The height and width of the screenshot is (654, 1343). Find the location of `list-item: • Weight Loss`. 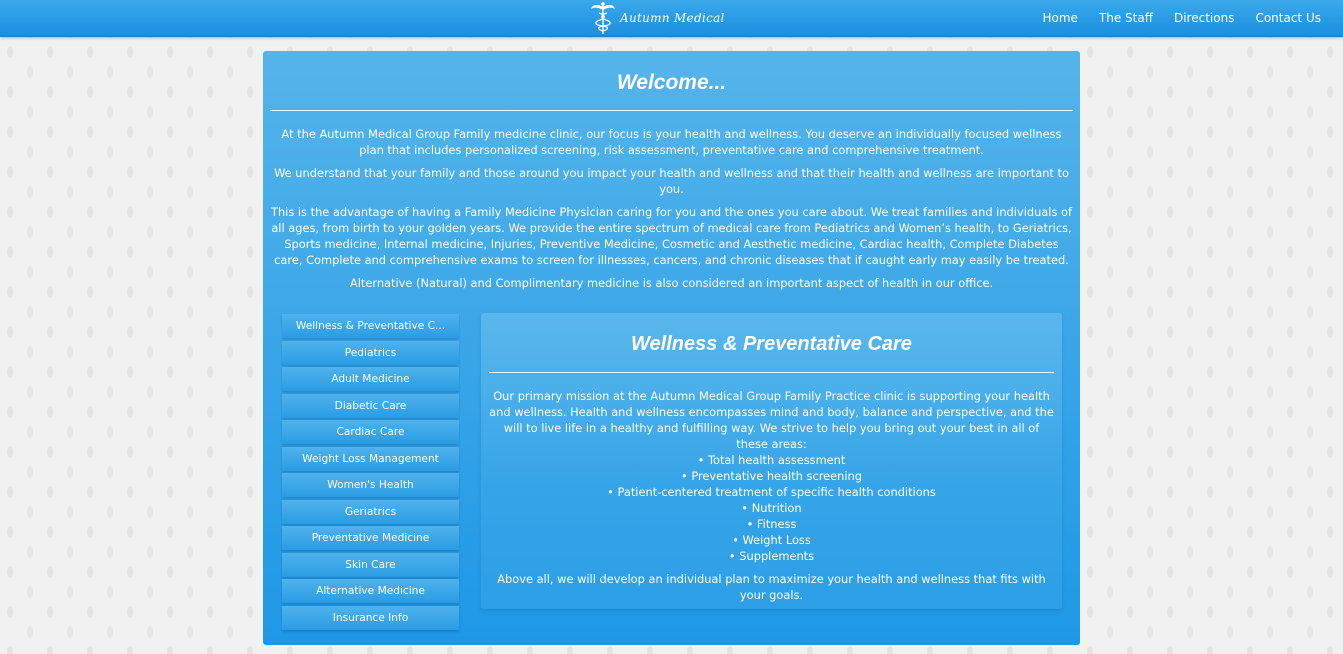

list-item: • Weight Loss is located at coordinates (771, 540).